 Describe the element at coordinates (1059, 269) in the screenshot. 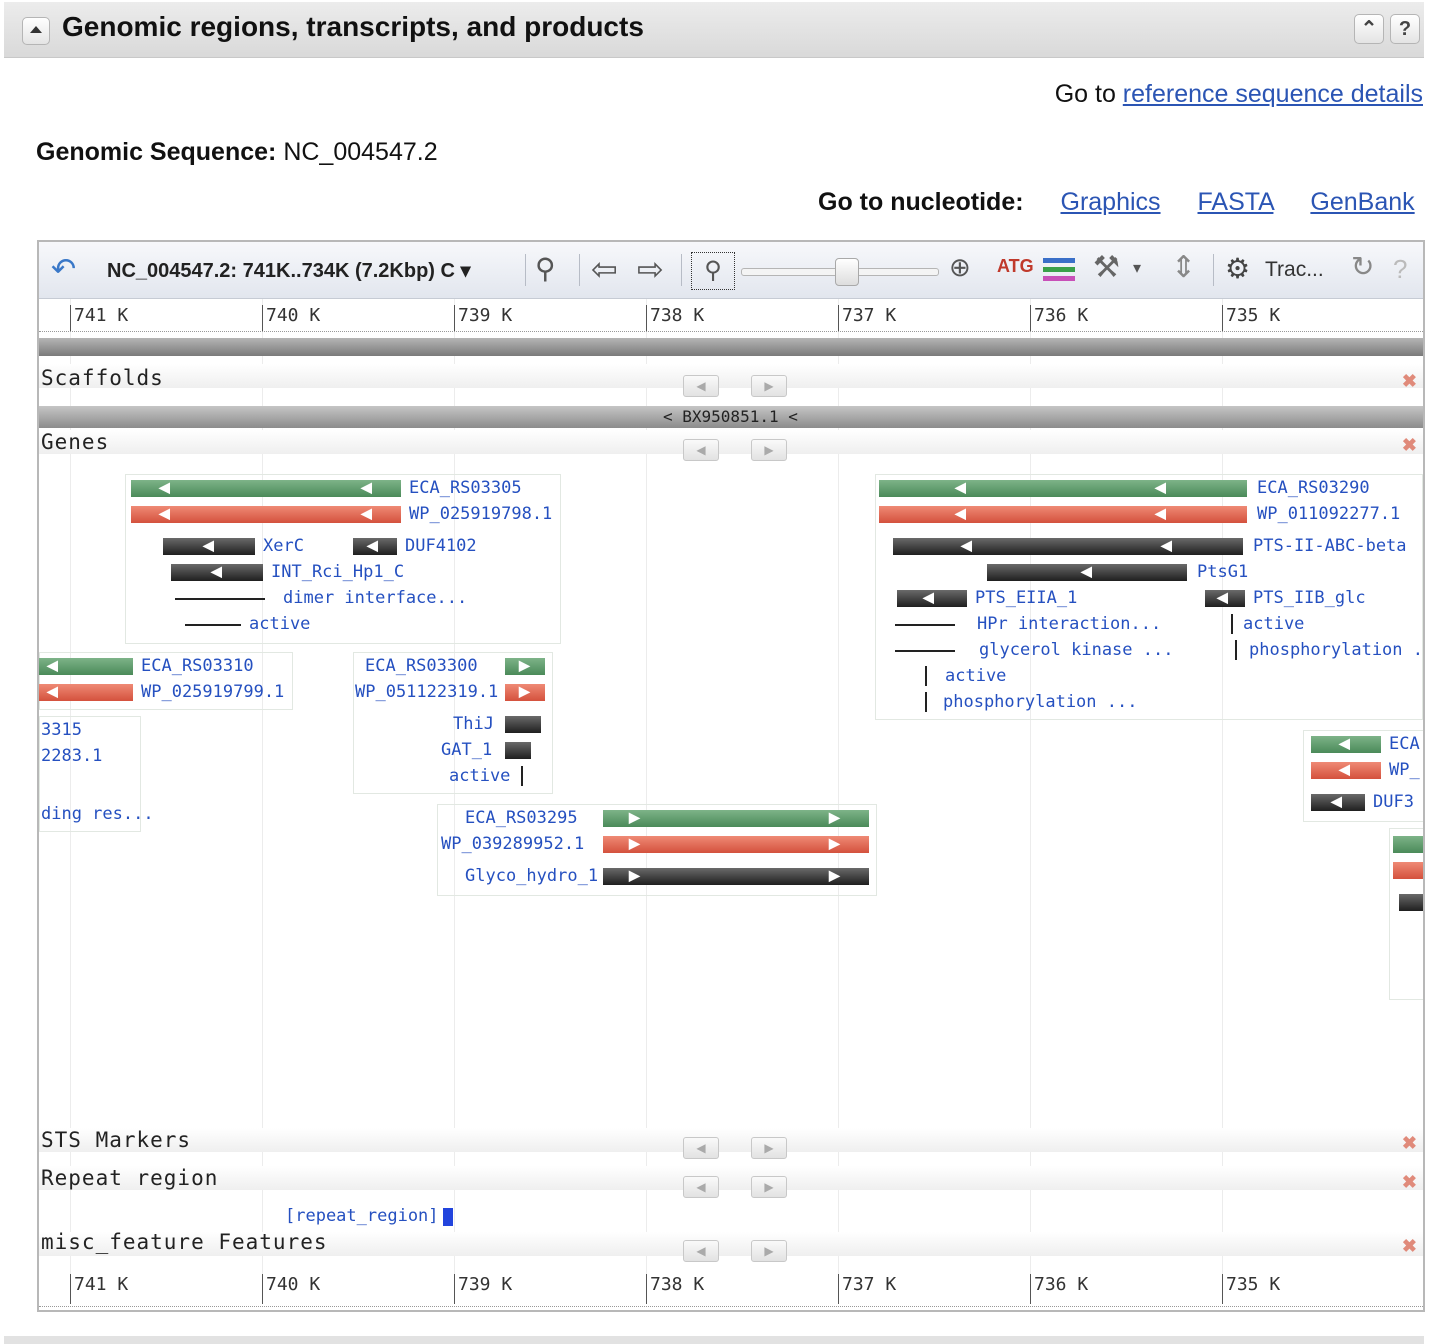

I see `tracks-color-icon` at that location.